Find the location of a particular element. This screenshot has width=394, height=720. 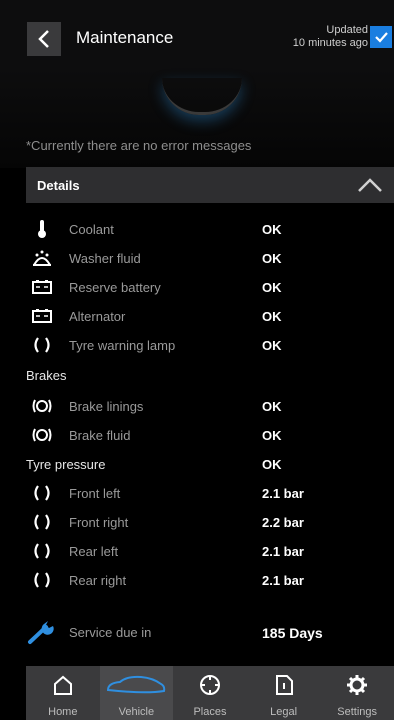

checkmark-icon is located at coordinates (381, 37).